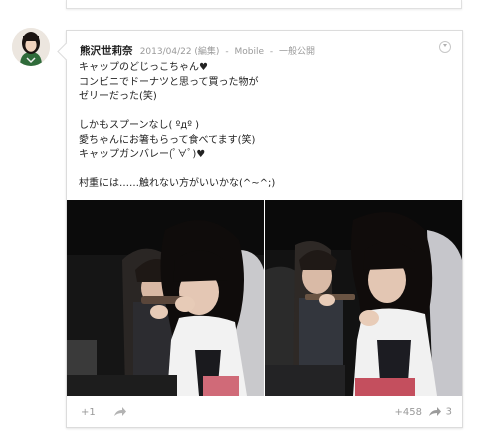  I want to click on post-date: 2013/04/22 (編集), so click(180, 52).